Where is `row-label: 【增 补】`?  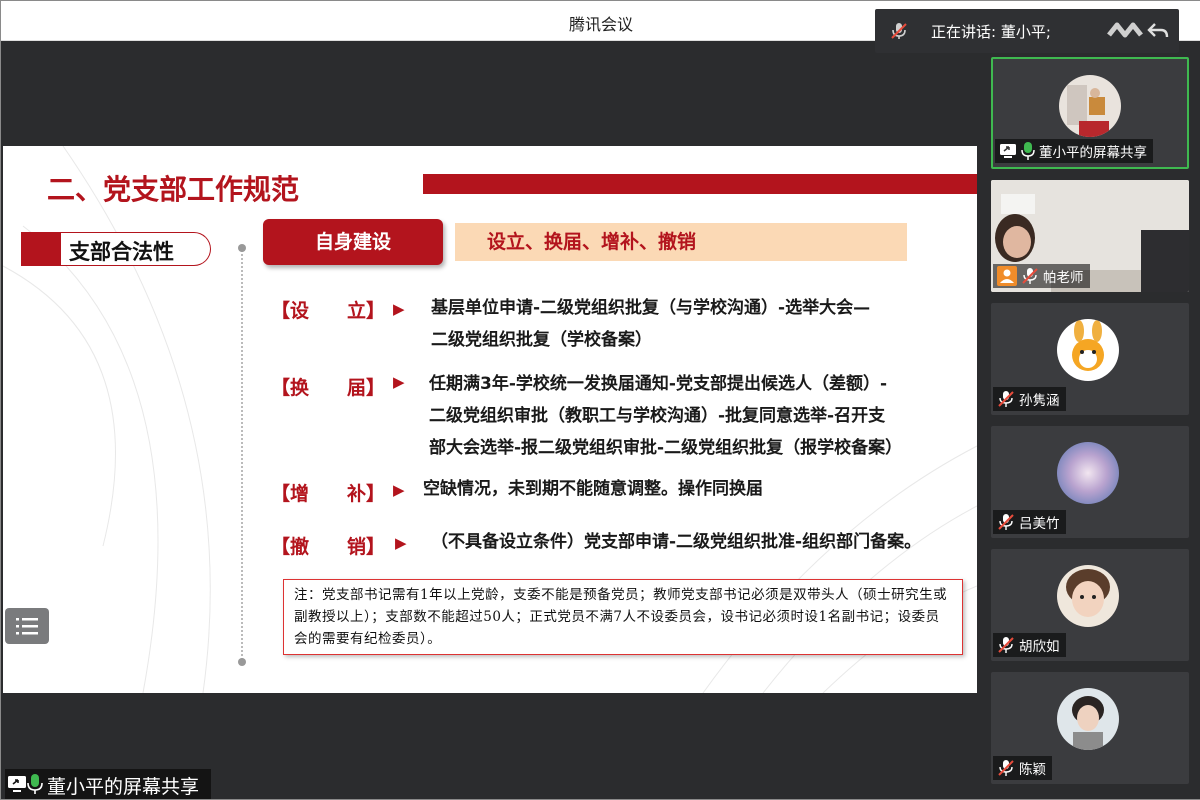
row-label: 【增 补】 is located at coordinates (328, 494).